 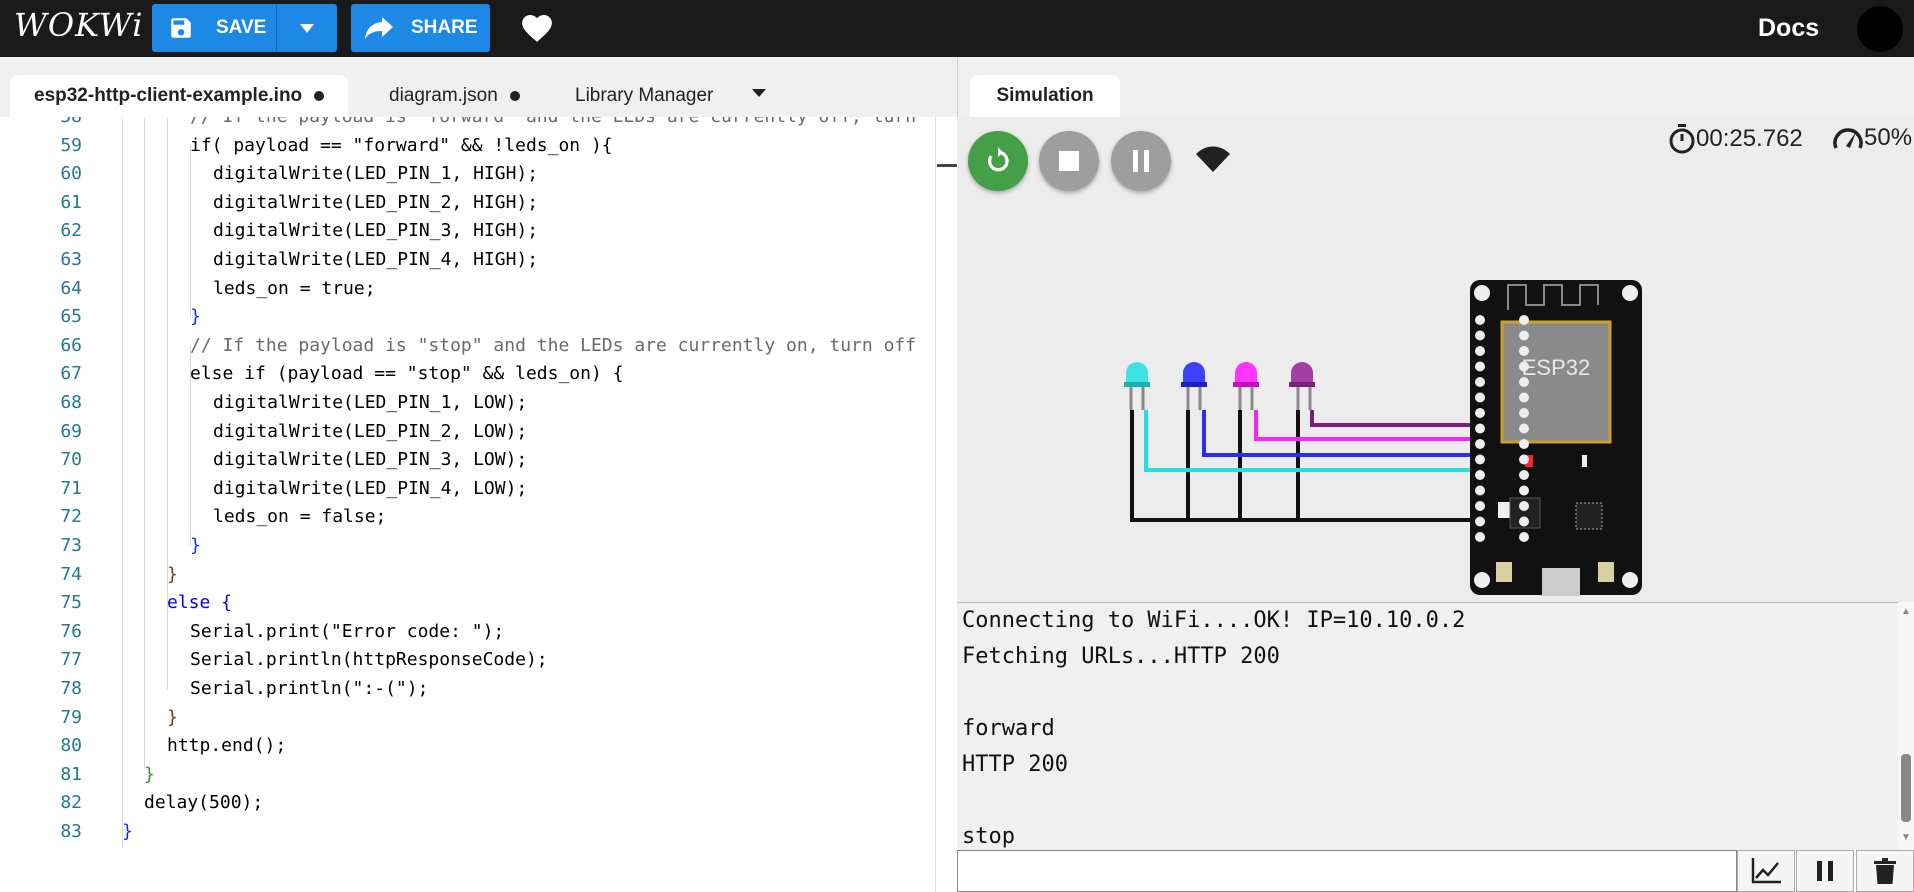 I want to click on tab-label: diagram.json, so click(x=443, y=95).